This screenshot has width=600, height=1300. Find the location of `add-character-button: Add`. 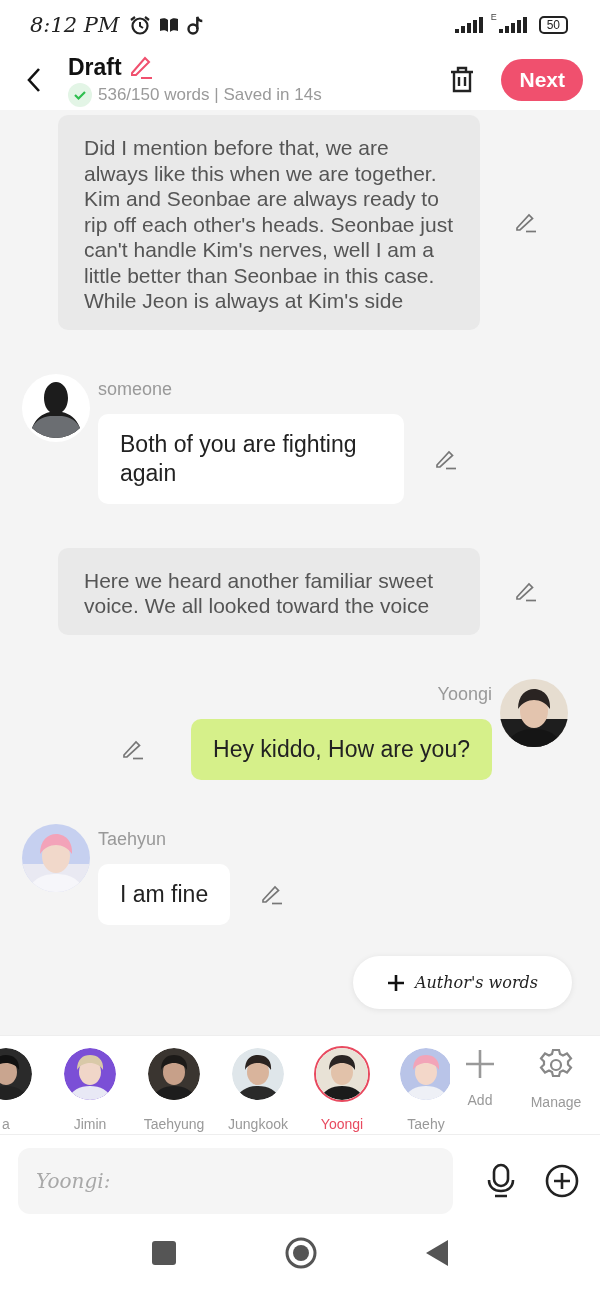

add-character-button: Add is located at coordinates (480, 1085).